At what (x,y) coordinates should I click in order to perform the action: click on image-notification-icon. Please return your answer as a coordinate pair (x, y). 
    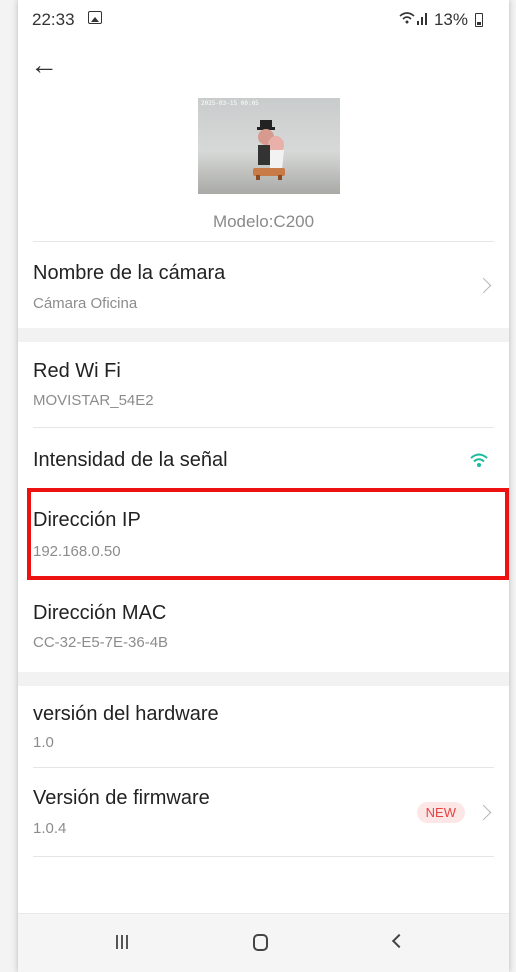
    Looking at the image, I should click on (95, 17).